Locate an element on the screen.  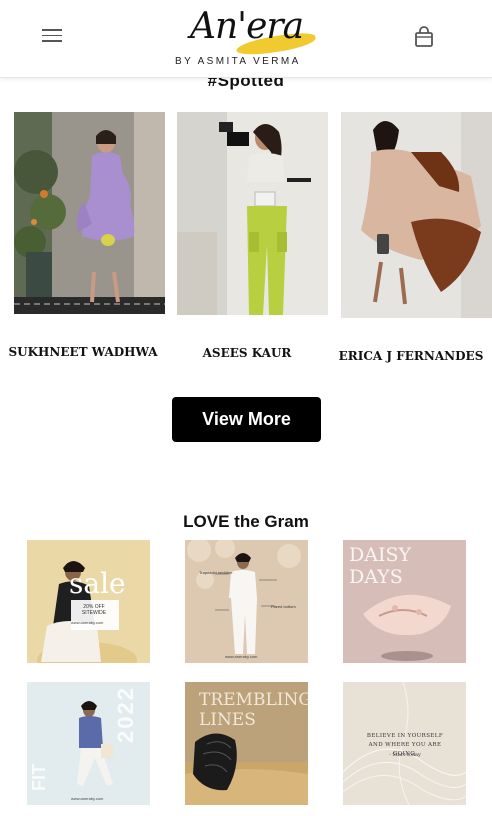
spotted-name: ERICA J FERNANDES is located at coordinates (411, 356).